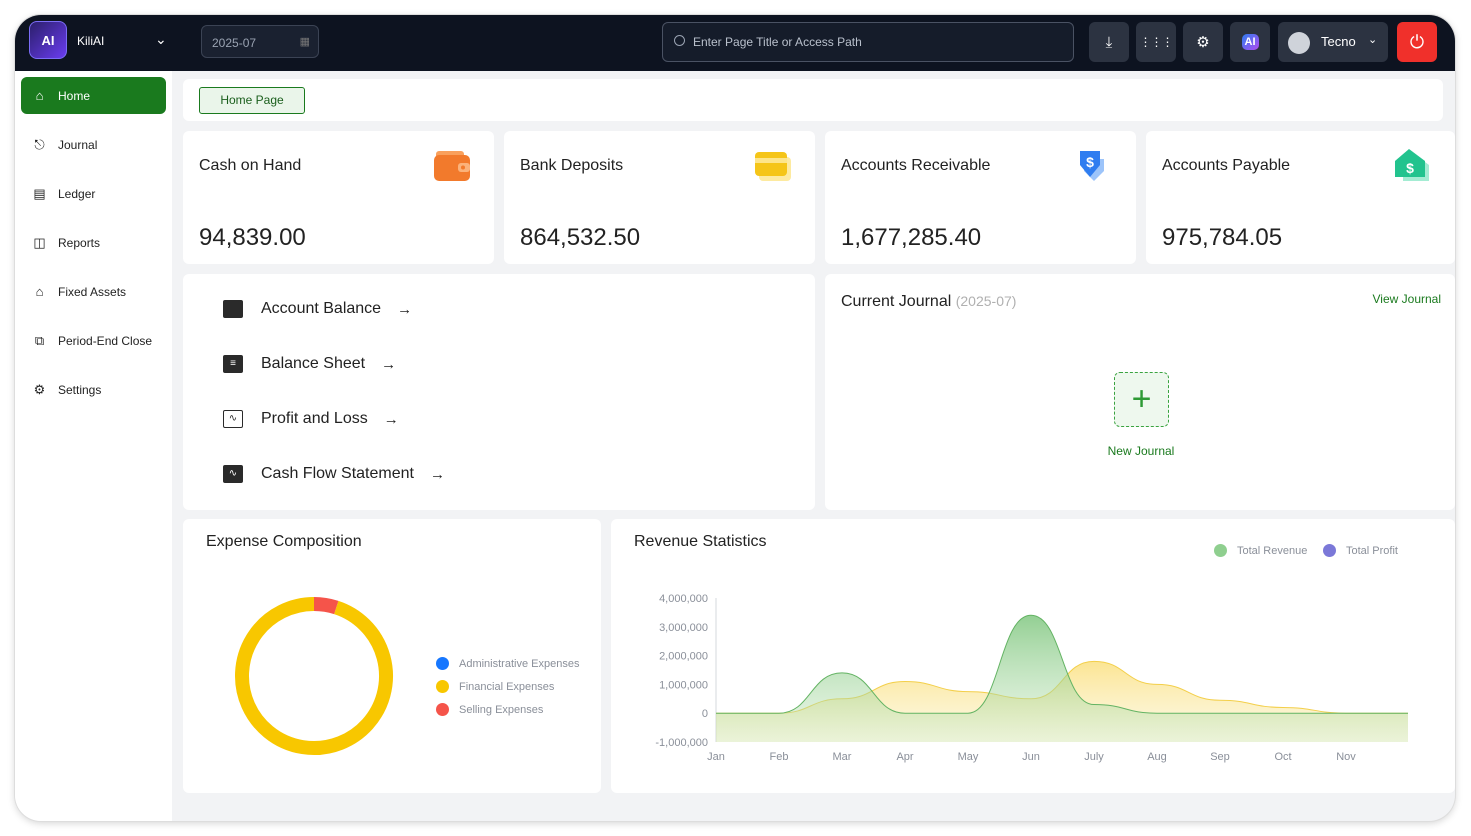  What do you see at coordinates (338, 197) in the screenshot?
I see `stat-card-cash: Cash on Hand 94,839.00` at bounding box center [338, 197].